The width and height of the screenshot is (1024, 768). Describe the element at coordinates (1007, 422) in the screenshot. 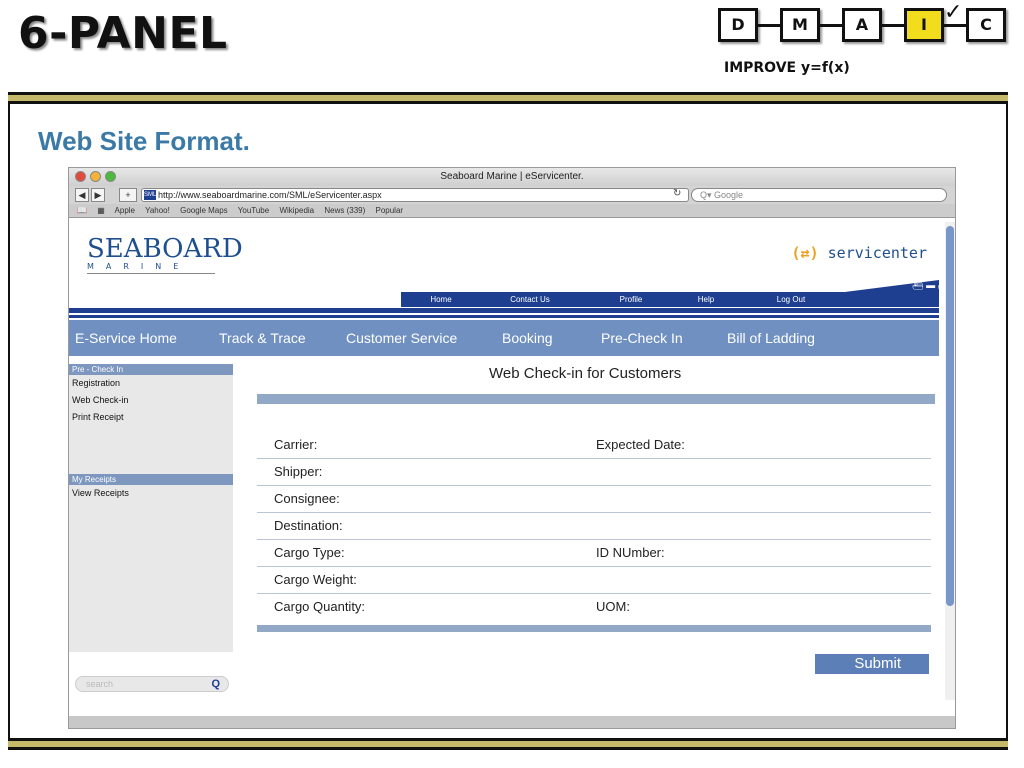

I see `frame-right` at that location.